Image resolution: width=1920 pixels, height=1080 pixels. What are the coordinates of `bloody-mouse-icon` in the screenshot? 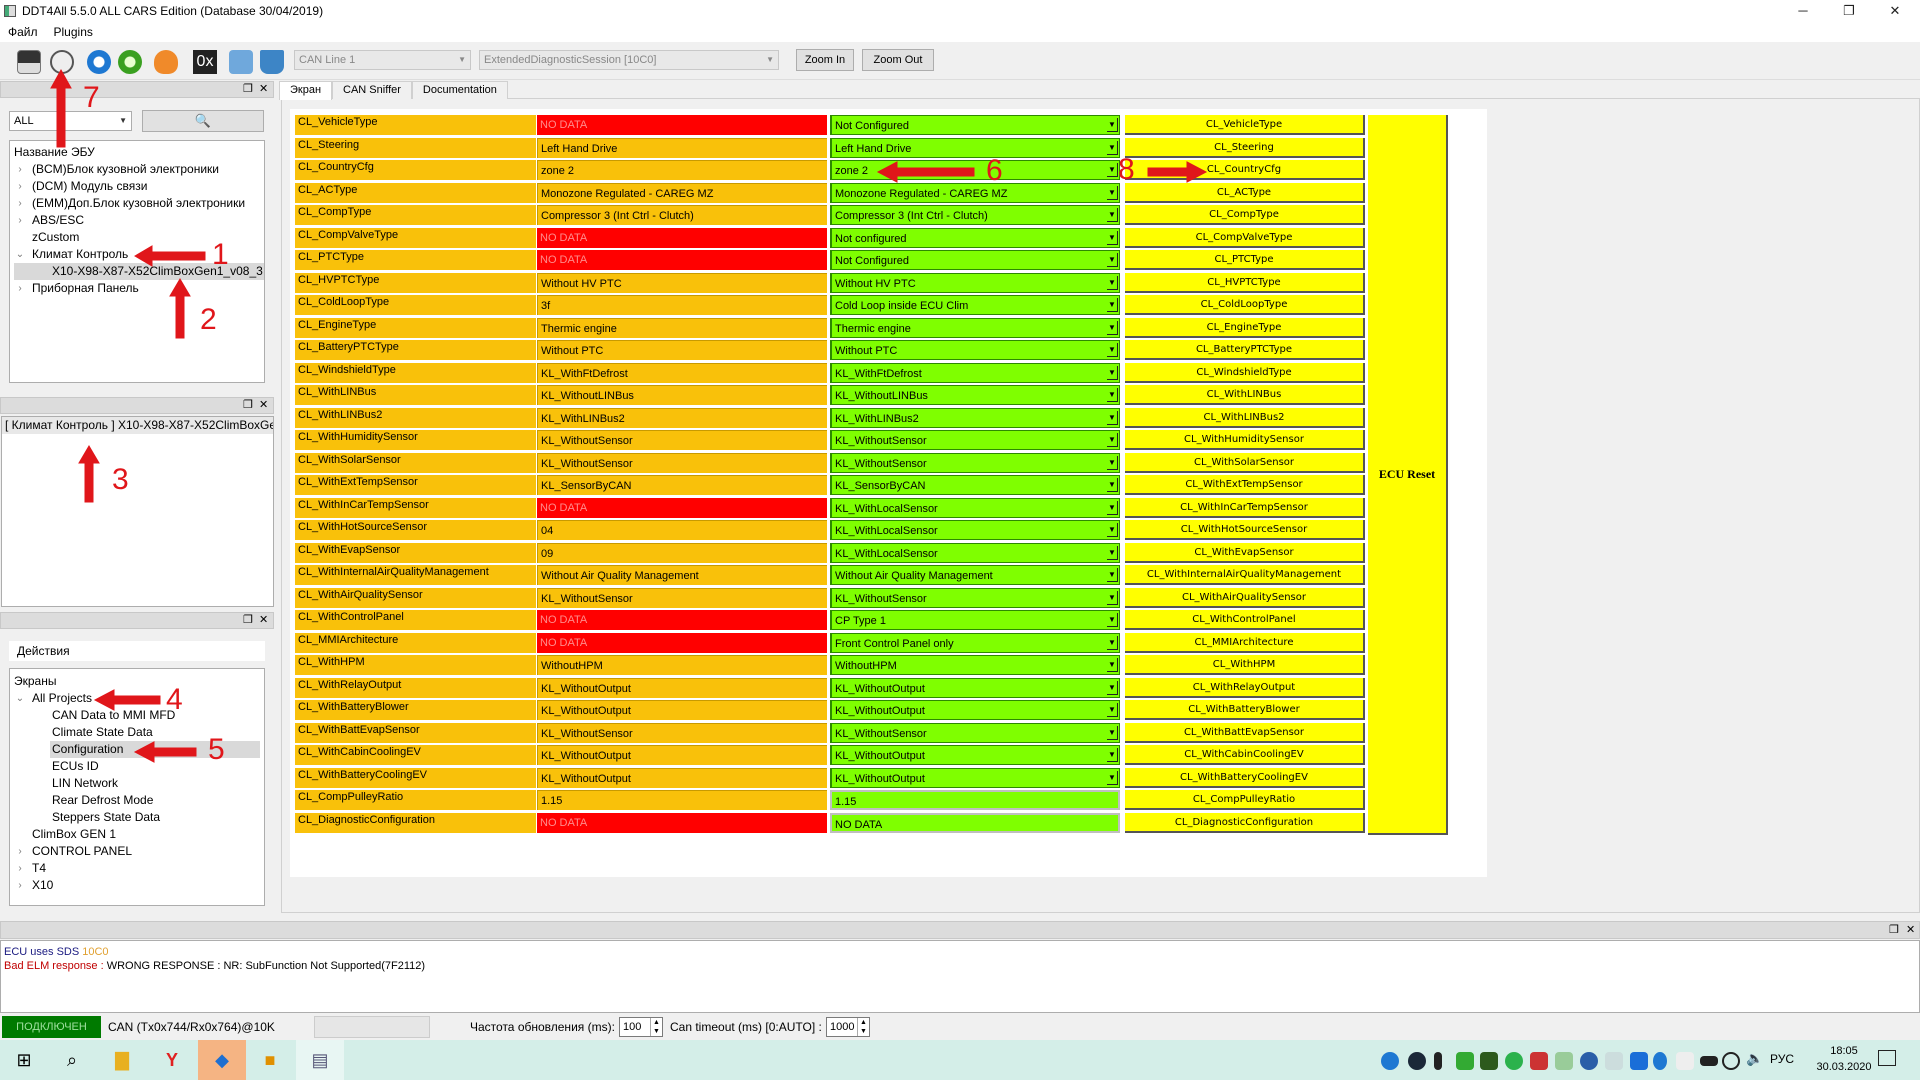 It's located at (1539, 1061).